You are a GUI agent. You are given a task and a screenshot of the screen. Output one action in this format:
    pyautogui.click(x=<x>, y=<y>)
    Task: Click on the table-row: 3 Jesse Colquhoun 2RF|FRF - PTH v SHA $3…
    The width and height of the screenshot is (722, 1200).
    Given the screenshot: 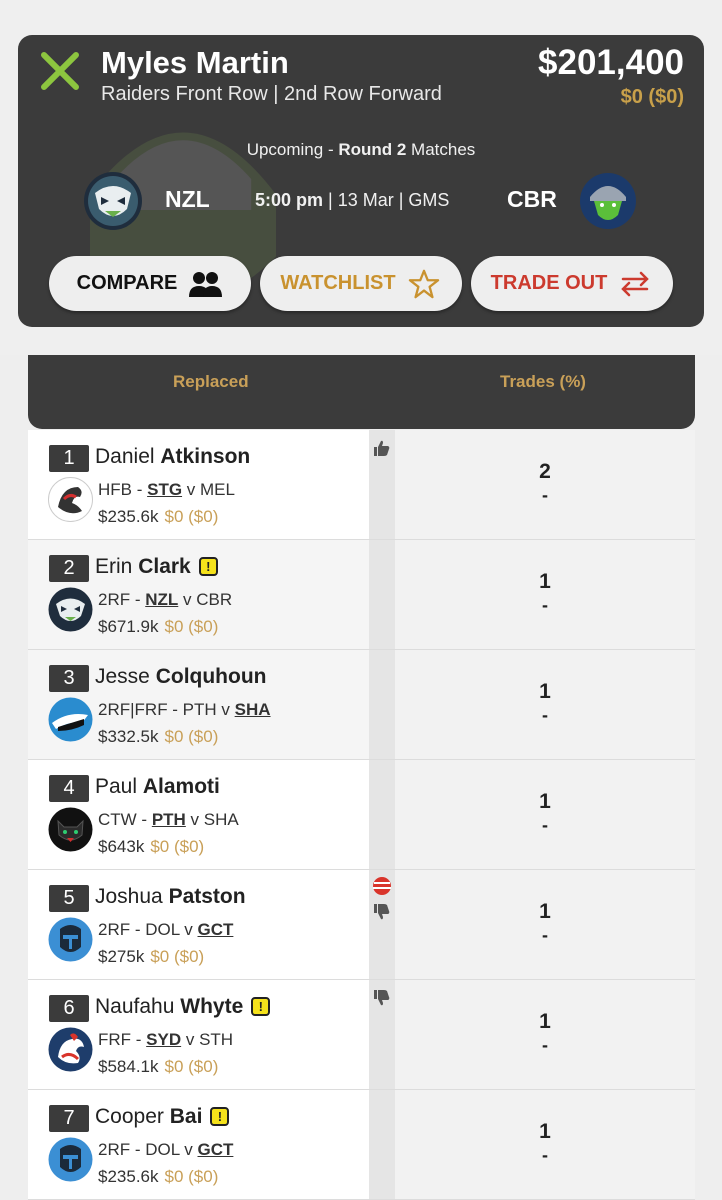 What is the action you would take?
    pyautogui.click(x=361, y=705)
    